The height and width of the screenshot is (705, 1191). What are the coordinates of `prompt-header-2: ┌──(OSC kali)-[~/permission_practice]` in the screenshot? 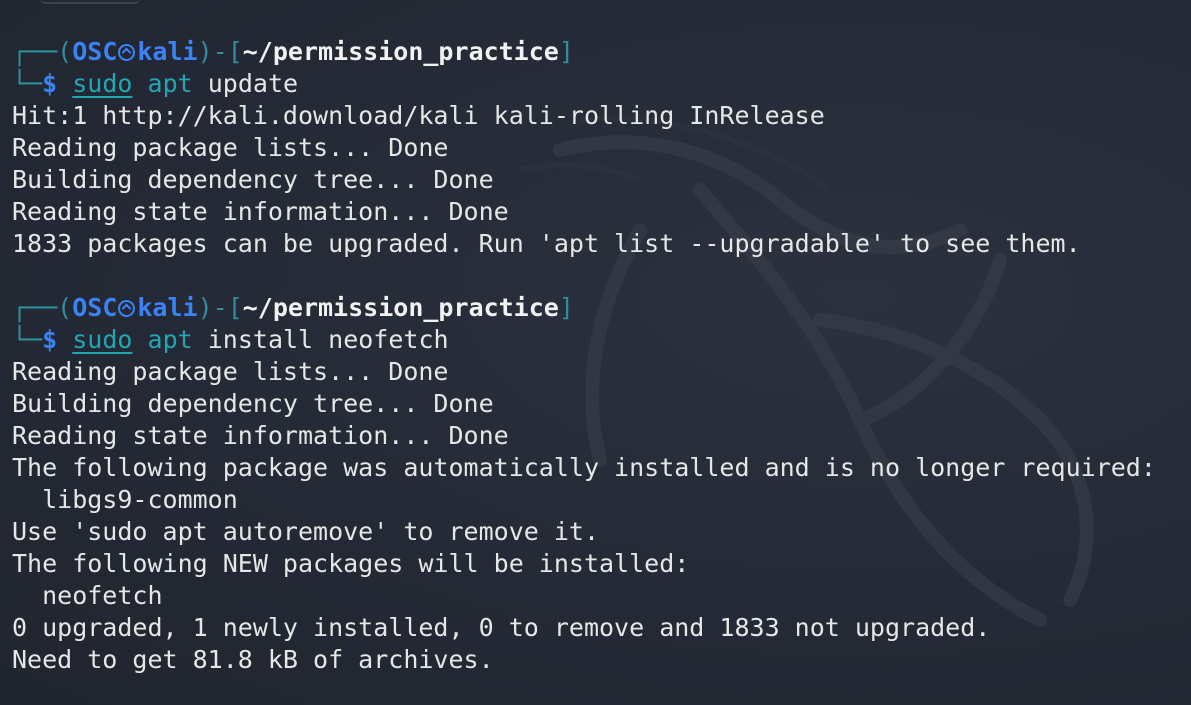 It's located at (293, 308).